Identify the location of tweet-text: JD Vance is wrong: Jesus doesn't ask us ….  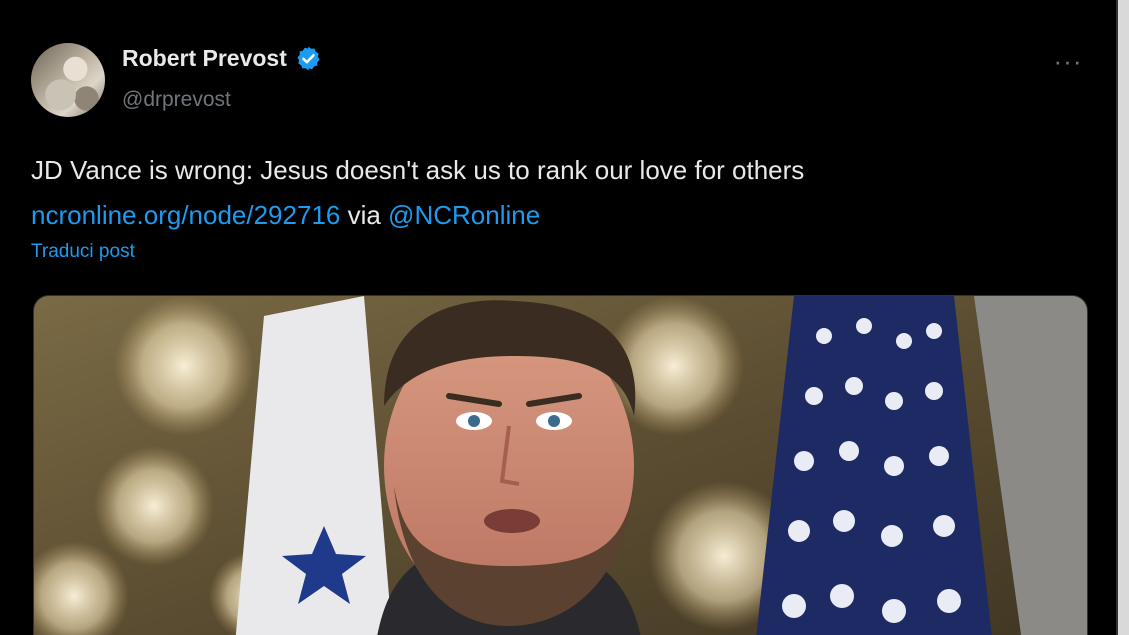
(556, 193).